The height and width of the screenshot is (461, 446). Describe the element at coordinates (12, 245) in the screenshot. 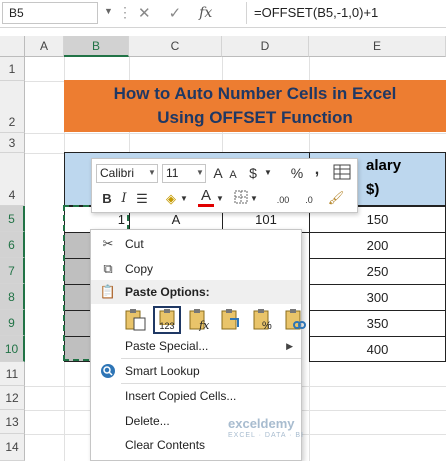

I see `row-header-6: 6` at that location.